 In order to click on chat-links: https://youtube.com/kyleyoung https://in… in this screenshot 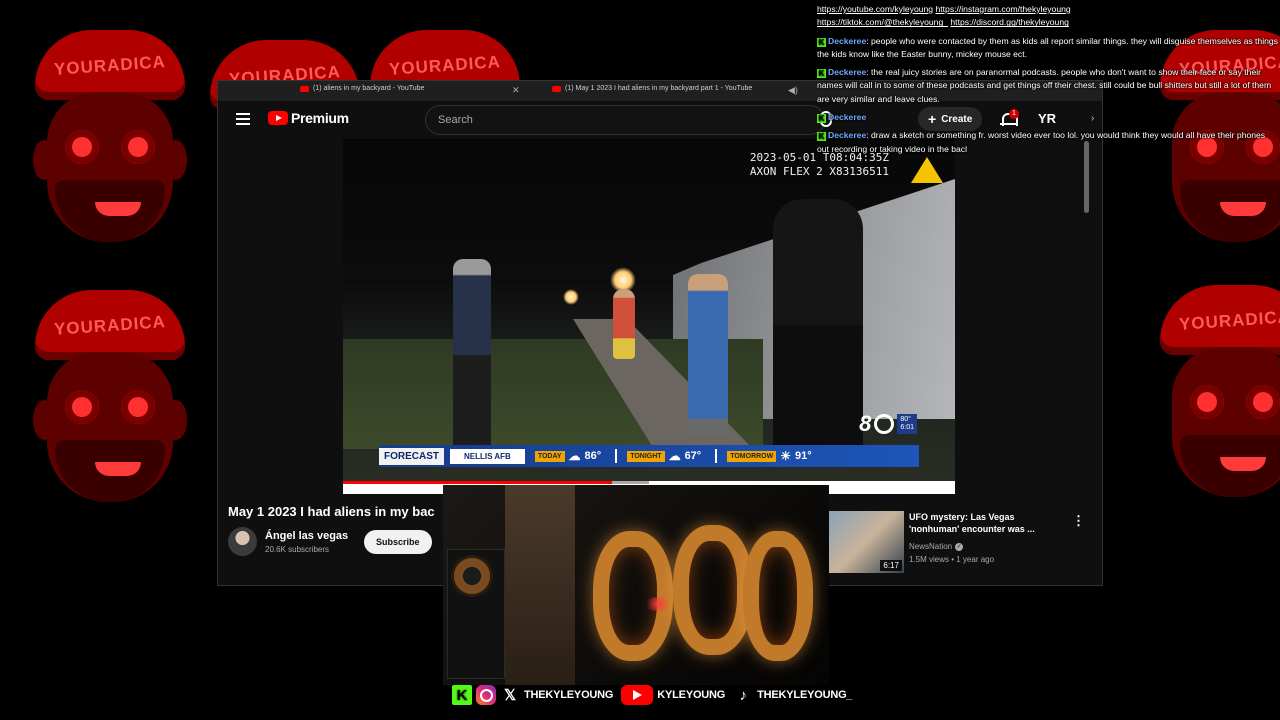, I will do `click(1046, 16)`.